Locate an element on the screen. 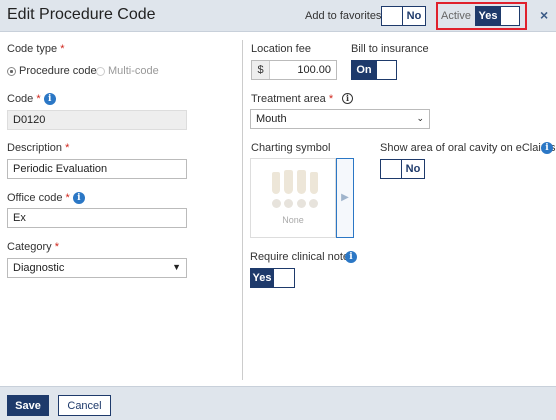  favorites-toggle-knob is located at coordinates (392, 16).